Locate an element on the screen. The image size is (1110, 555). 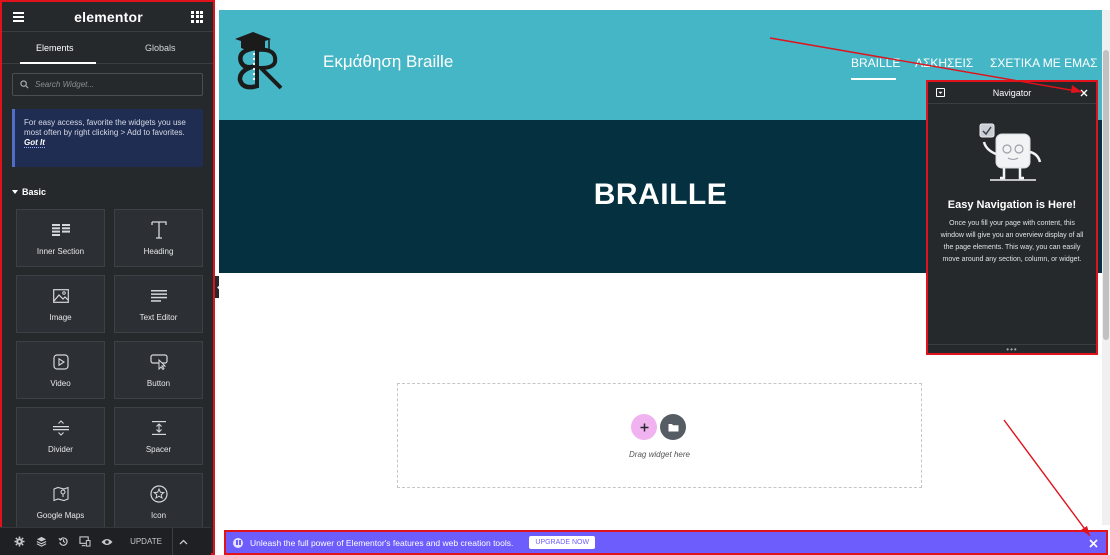
text-editor-icon is located at coordinates (158, 295).